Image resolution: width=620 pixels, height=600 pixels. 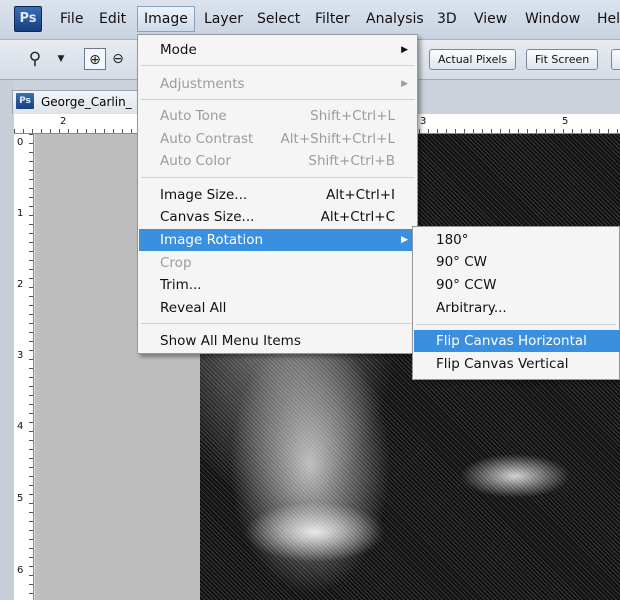 What do you see at coordinates (20, 570) in the screenshot?
I see `ruler-label: 6` at bounding box center [20, 570].